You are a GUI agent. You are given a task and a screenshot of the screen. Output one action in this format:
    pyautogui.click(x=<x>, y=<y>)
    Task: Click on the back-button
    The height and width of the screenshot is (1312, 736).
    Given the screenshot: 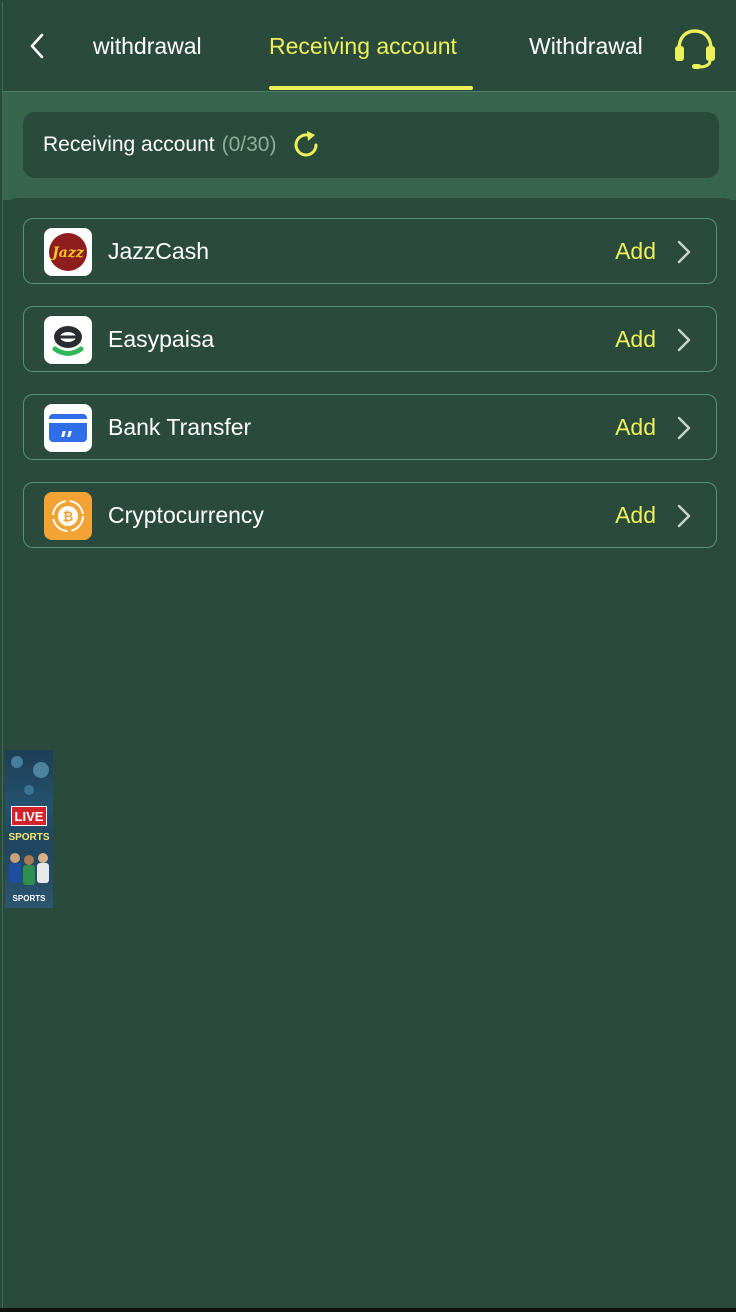 What is the action you would take?
    pyautogui.click(x=37, y=46)
    